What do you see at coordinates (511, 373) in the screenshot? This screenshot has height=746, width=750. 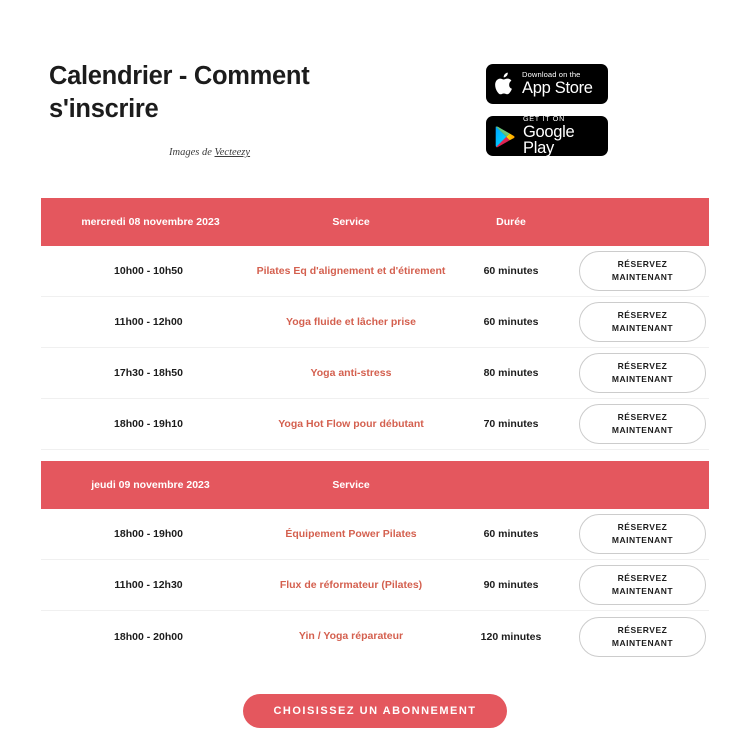 I see `slot-duration: 80 minutes` at bounding box center [511, 373].